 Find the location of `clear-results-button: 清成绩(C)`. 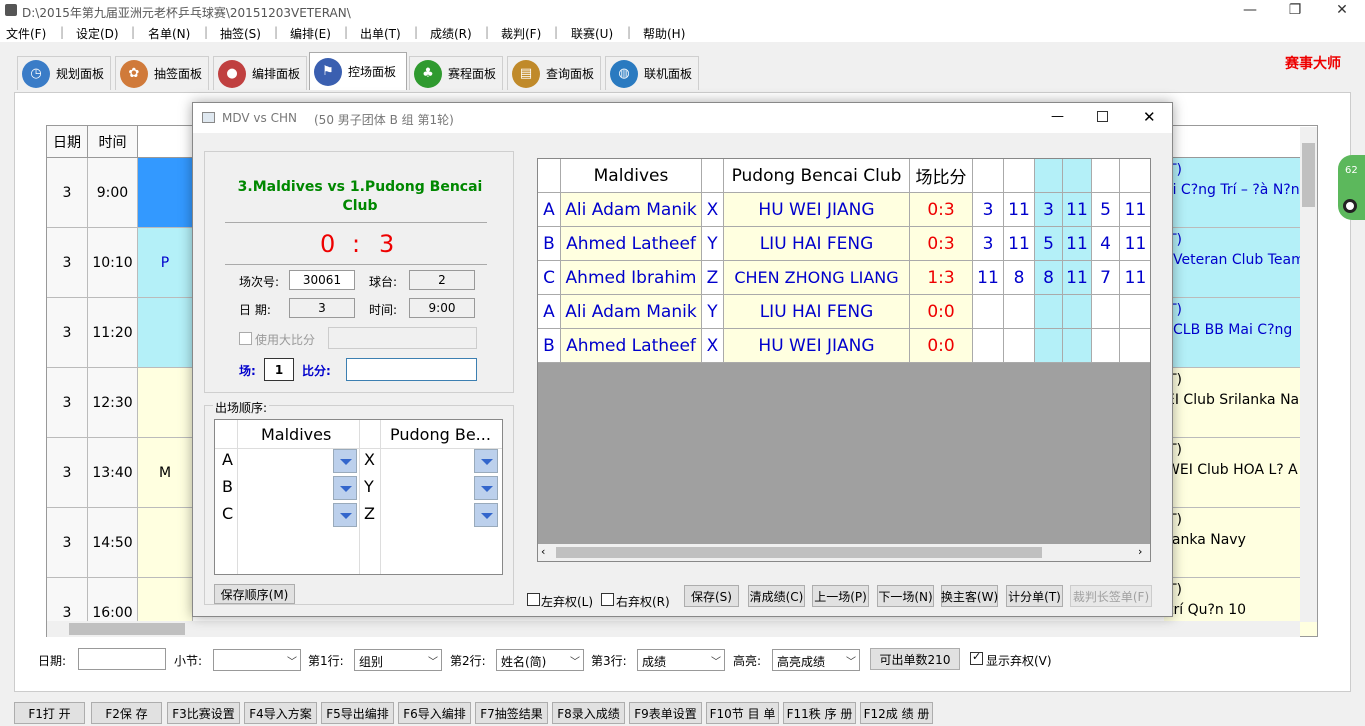

clear-results-button: 清成绩(C) is located at coordinates (776, 596).